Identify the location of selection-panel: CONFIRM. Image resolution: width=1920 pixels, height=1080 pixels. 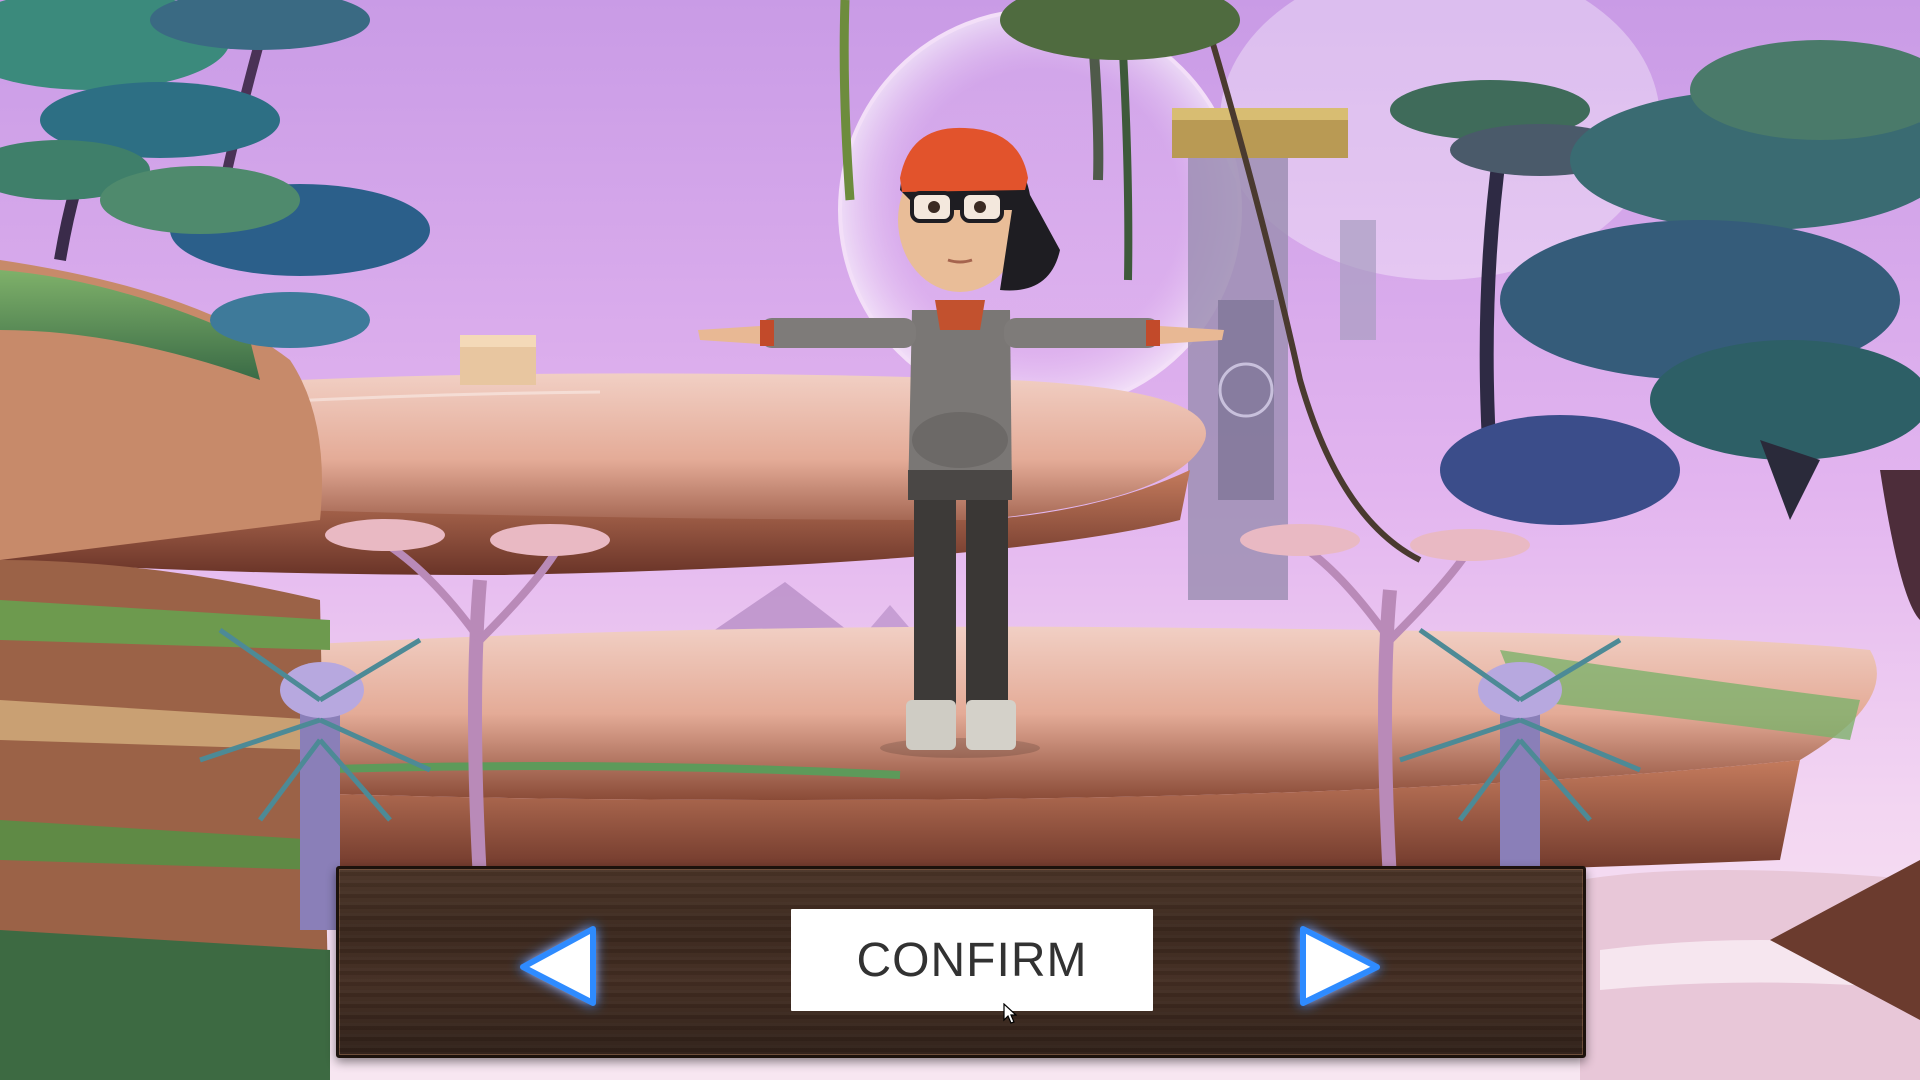
(961, 962).